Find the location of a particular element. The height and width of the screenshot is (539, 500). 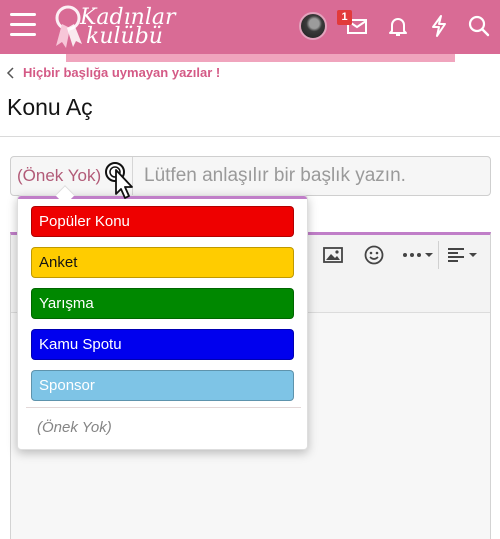

notification-badge: 1 is located at coordinates (344, 17).